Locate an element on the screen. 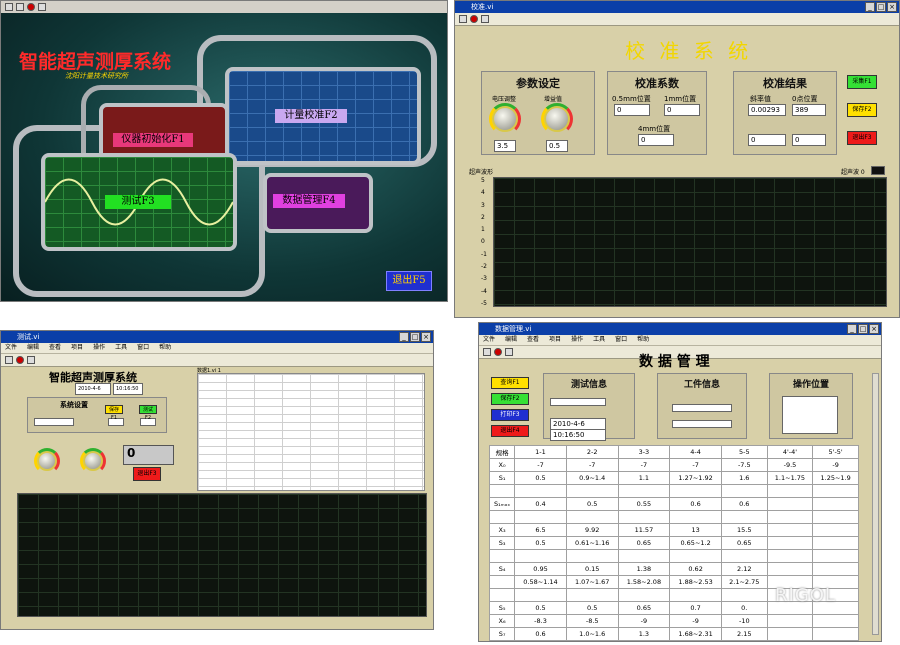 The image size is (900, 645). init-button: 仪器初始化F1 is located at coordinates (153, 140).